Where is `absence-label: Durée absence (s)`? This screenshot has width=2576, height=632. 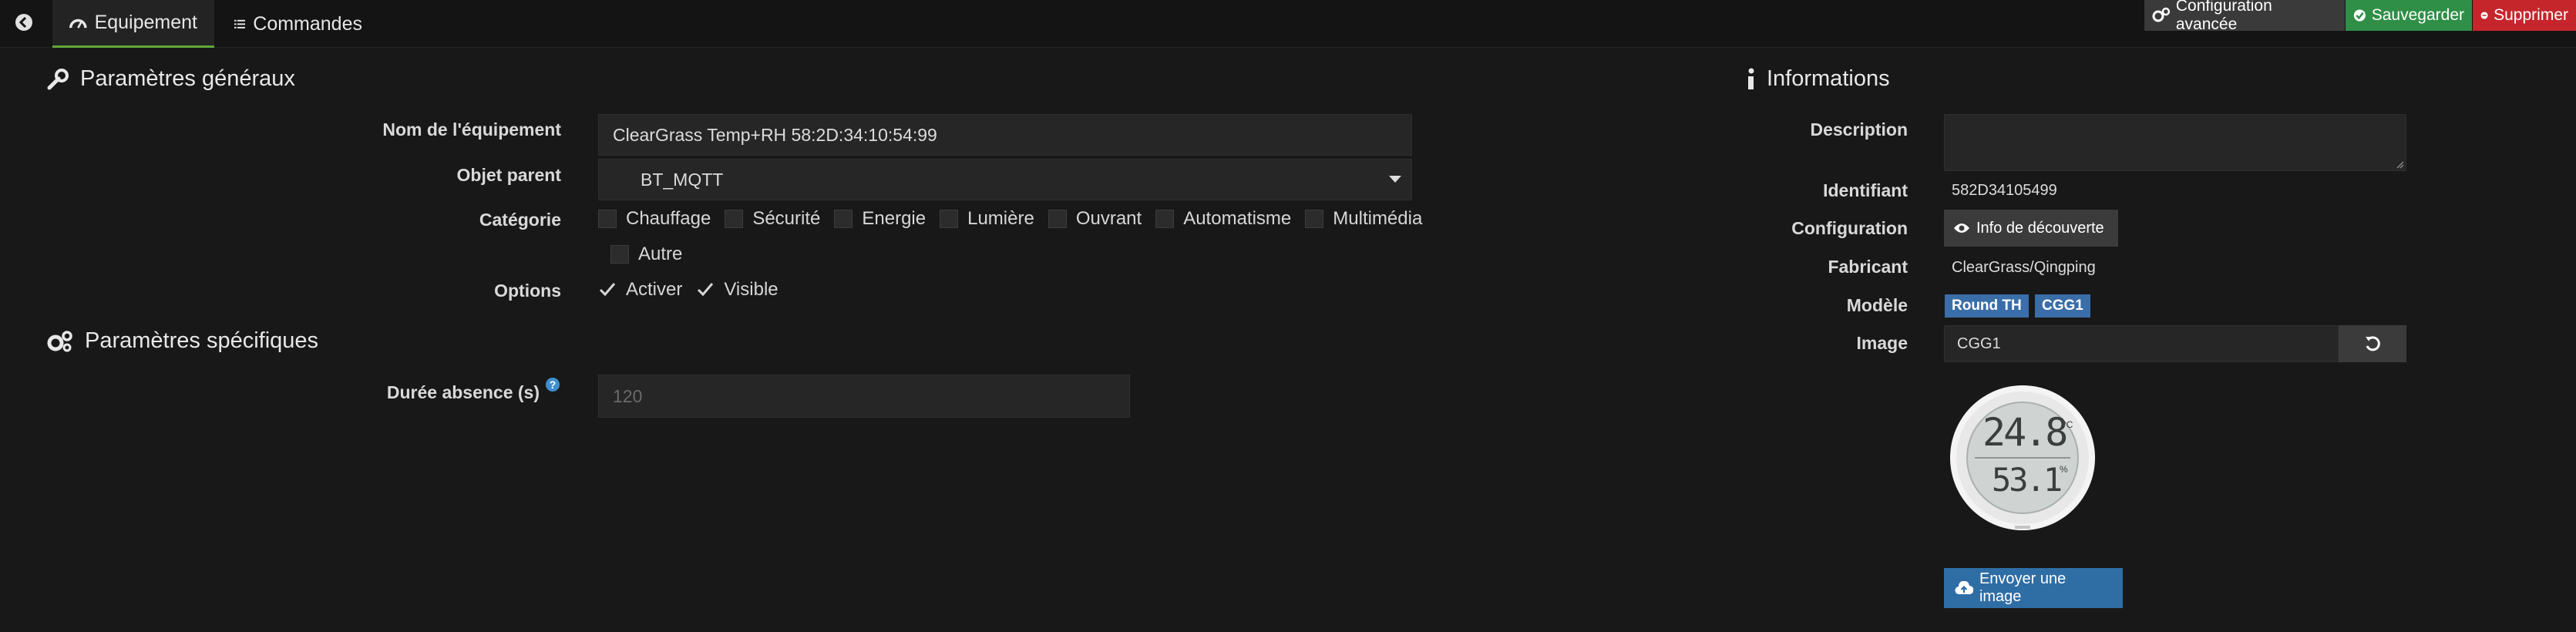 absence-label: Durée absence (s) is located at coordinates (463, 392).